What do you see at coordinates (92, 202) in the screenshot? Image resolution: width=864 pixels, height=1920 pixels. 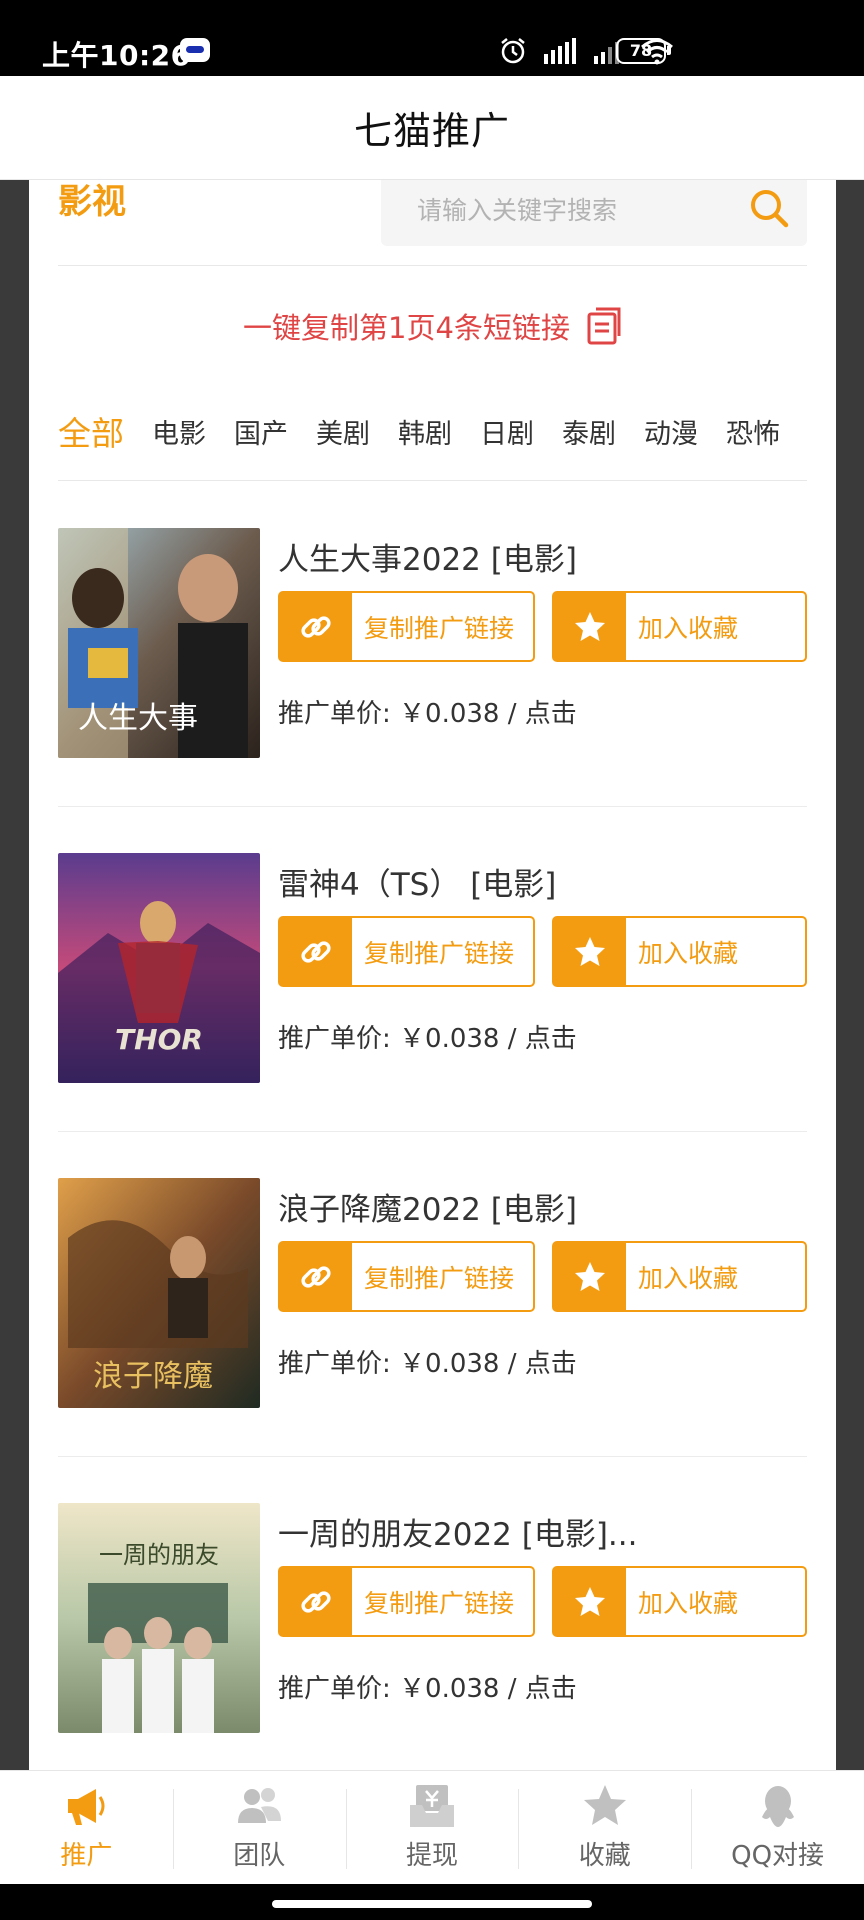 I see `section-brand-label: 影视` at bounding box center [92, 202].